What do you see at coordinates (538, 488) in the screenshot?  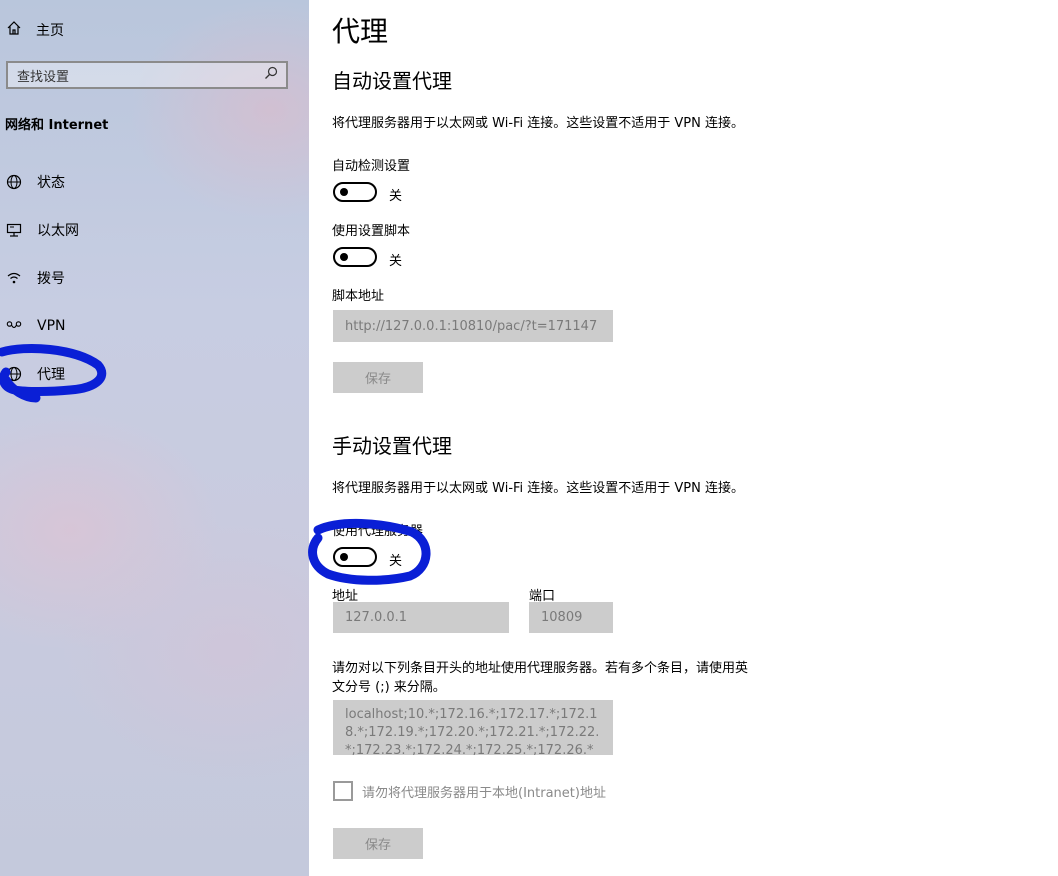 I see `manual-proxy-description: 将代理服务器用于以太网或 Wi-Fi 连接。这些设置不适用于 VPN 连接。` at bounding box center [538, 488].